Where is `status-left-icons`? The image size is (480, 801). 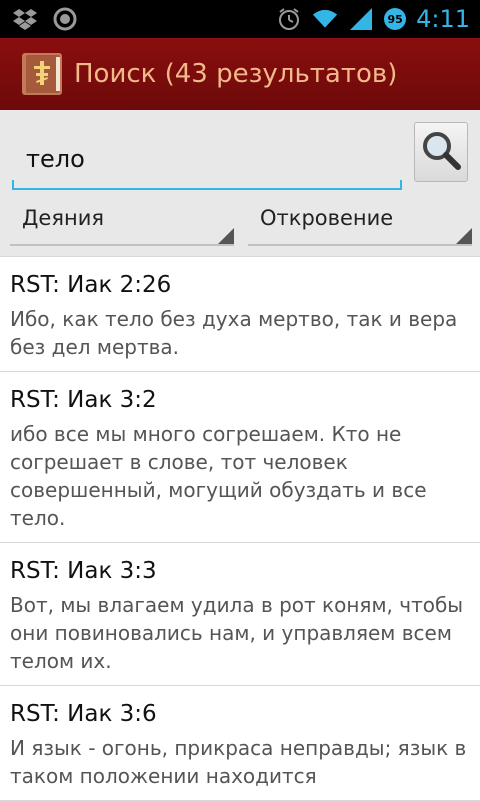 status-left-icons is located at coordinates (45, 19).